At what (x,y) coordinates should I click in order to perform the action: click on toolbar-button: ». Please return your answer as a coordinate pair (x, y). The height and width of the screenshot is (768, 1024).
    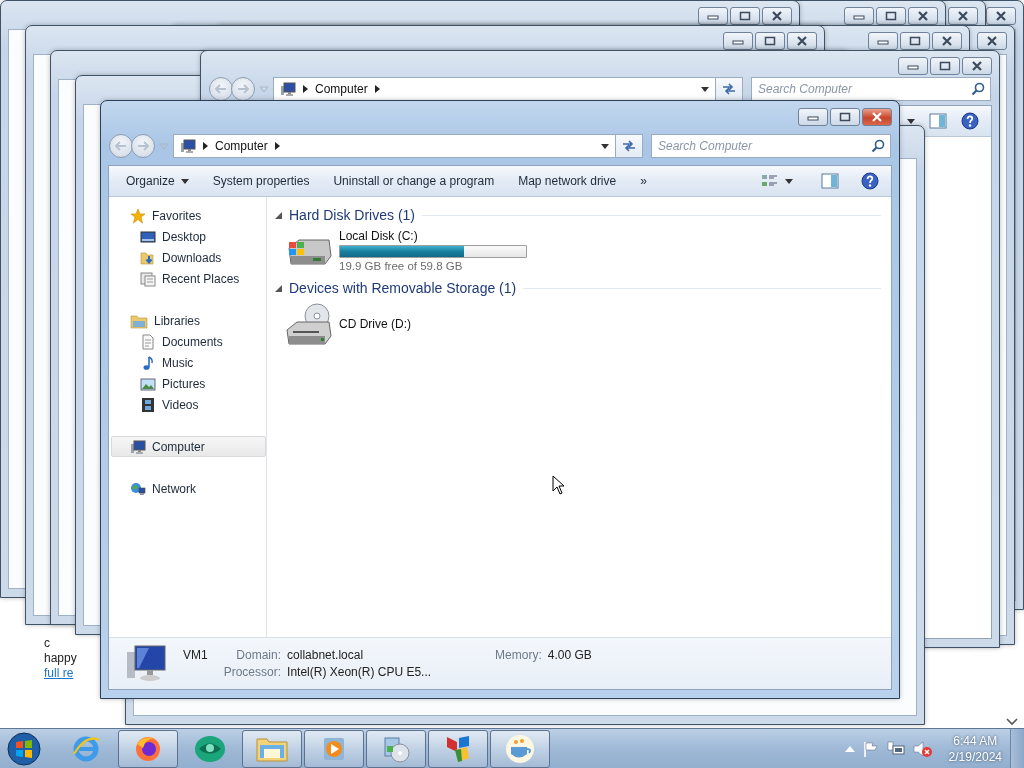
    Looking at the image, I should click on (643, 181).